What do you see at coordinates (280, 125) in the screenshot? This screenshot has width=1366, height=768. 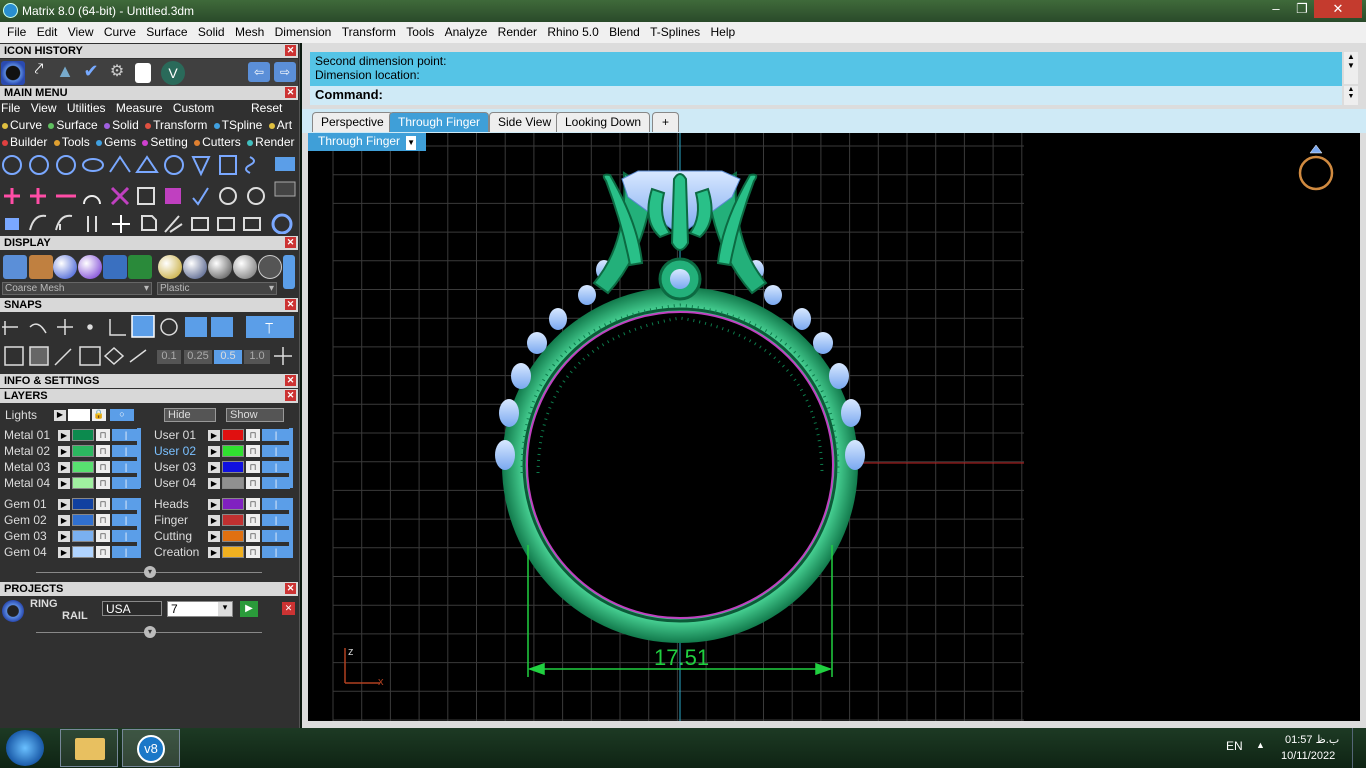 I see `tab-art: Art` at bounding box center [280, 125].